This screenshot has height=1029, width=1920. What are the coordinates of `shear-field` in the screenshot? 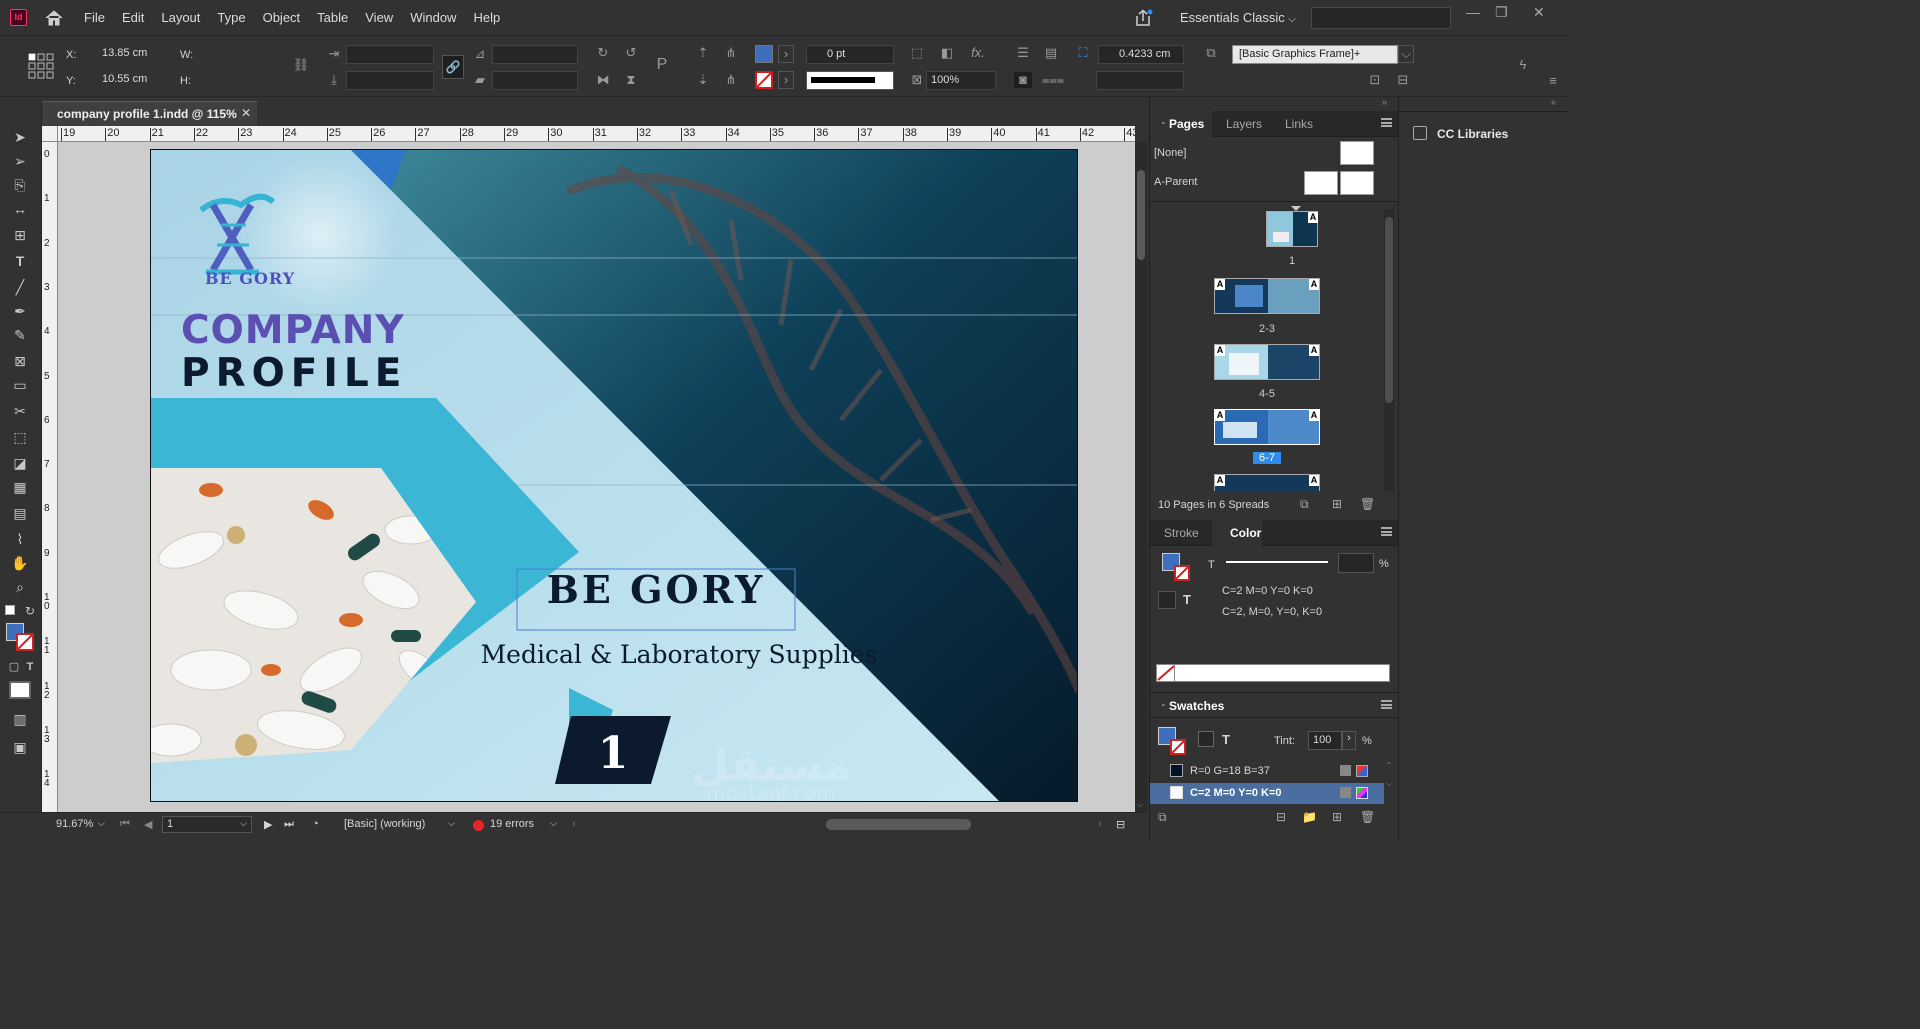 It's located at (535, 80).